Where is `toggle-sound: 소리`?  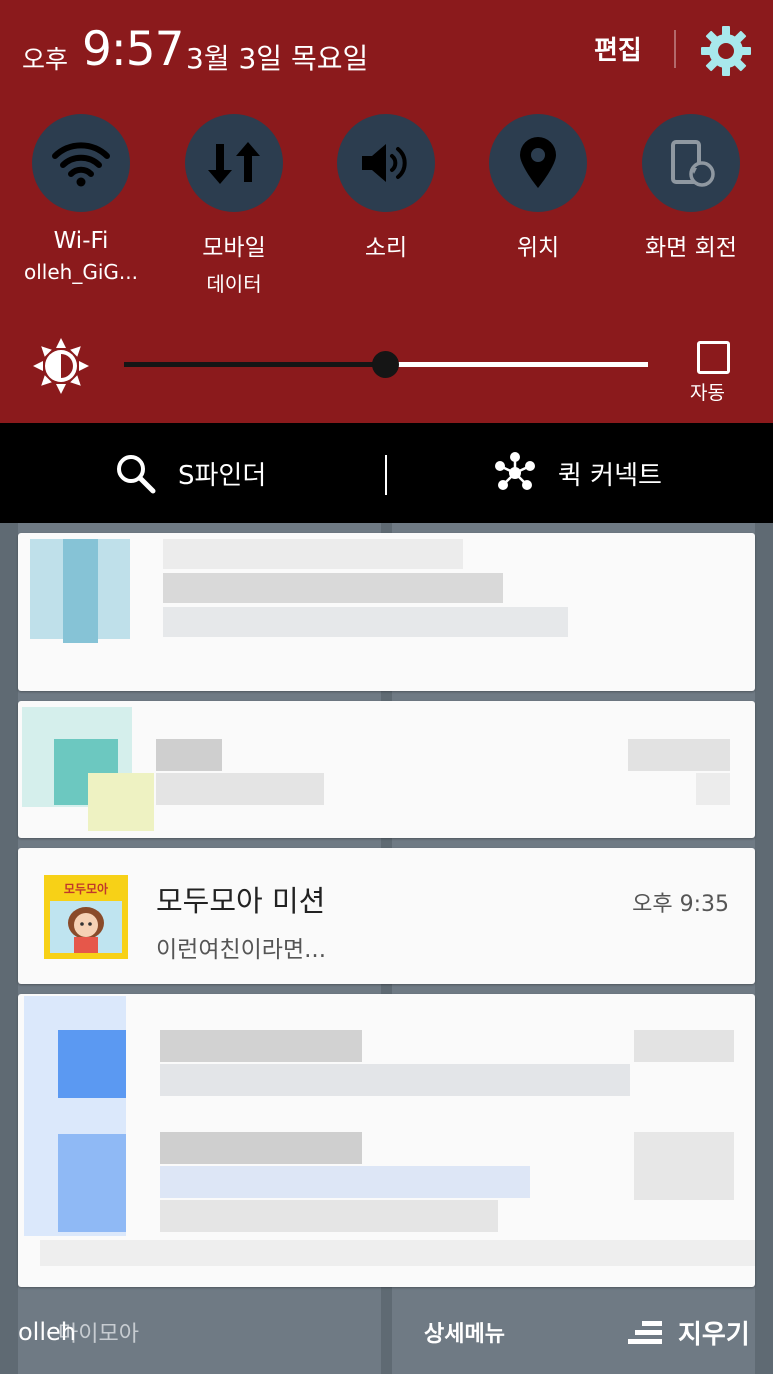
toggle-sound: 소리 is located at coordinates (386, 188).